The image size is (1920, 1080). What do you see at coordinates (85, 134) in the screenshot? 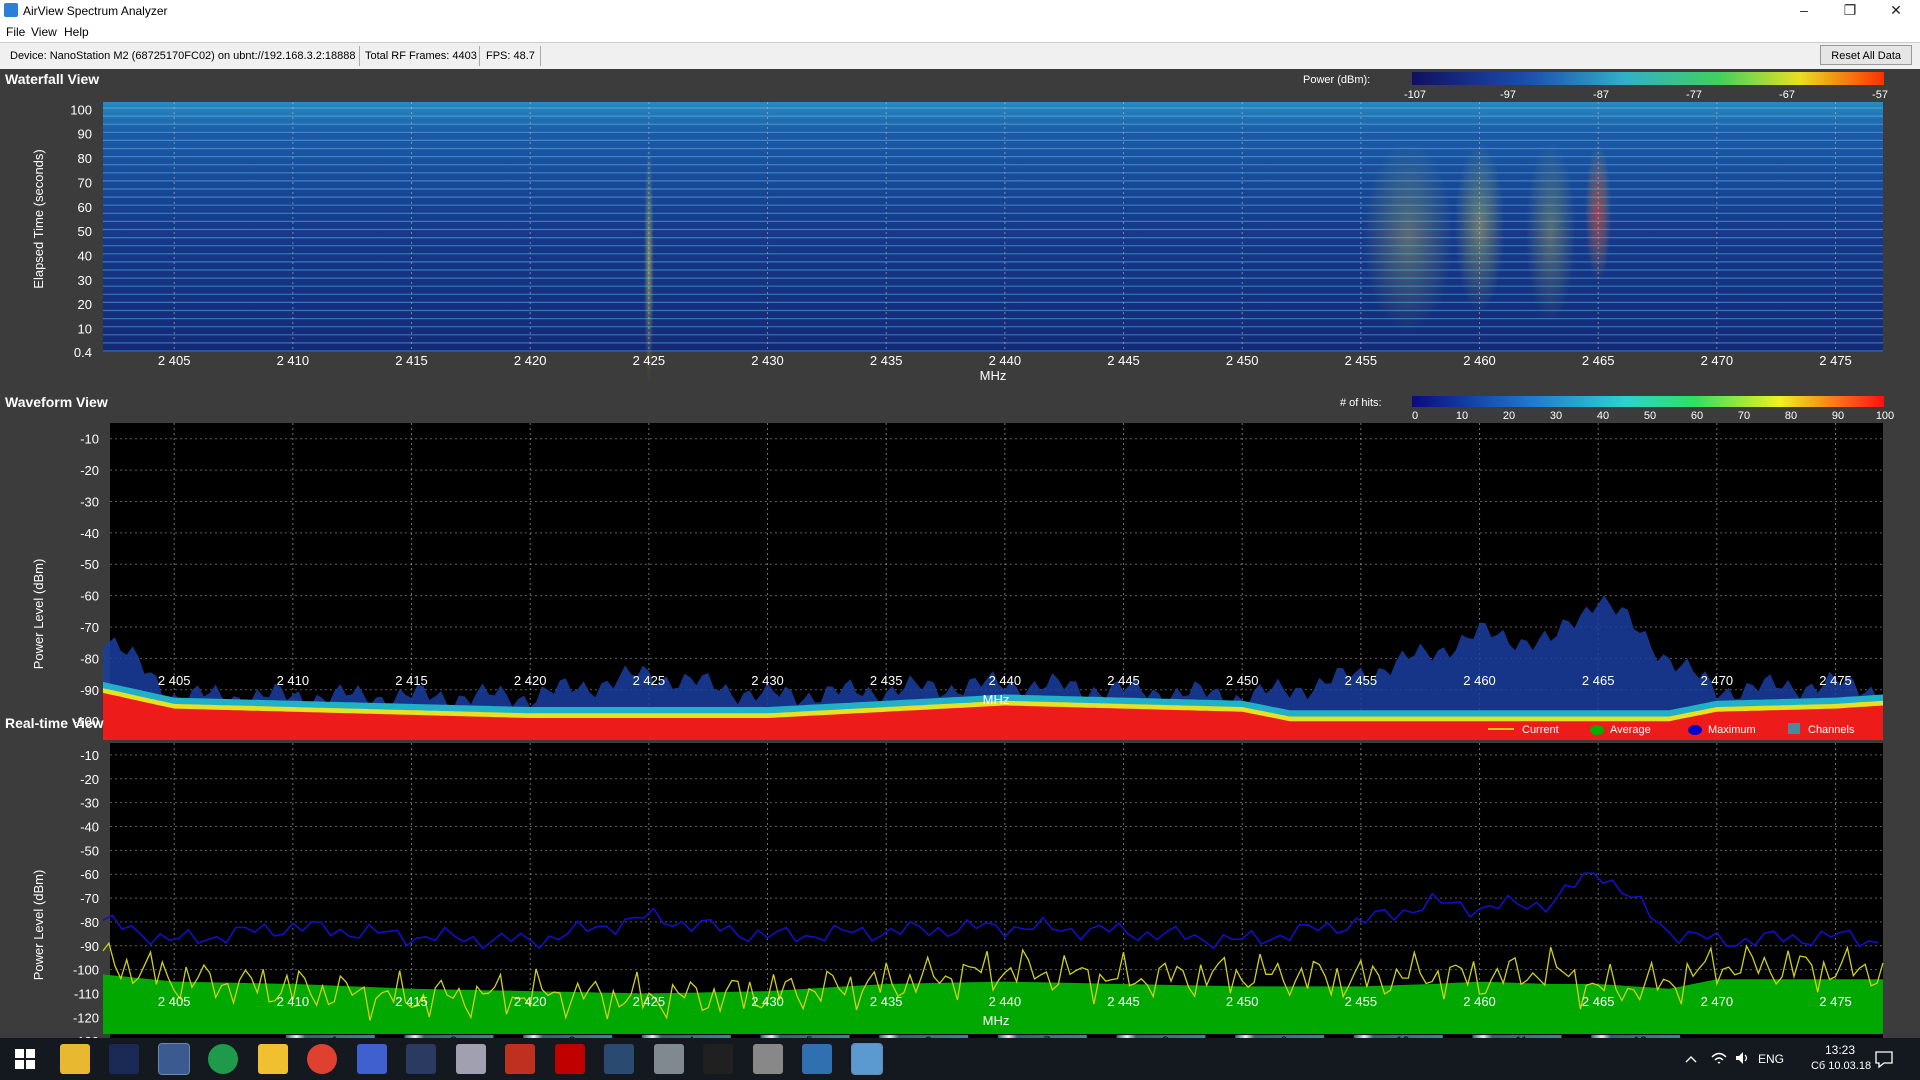
I see `waterfall-ytick: 90` at bounding box center [85, 134].